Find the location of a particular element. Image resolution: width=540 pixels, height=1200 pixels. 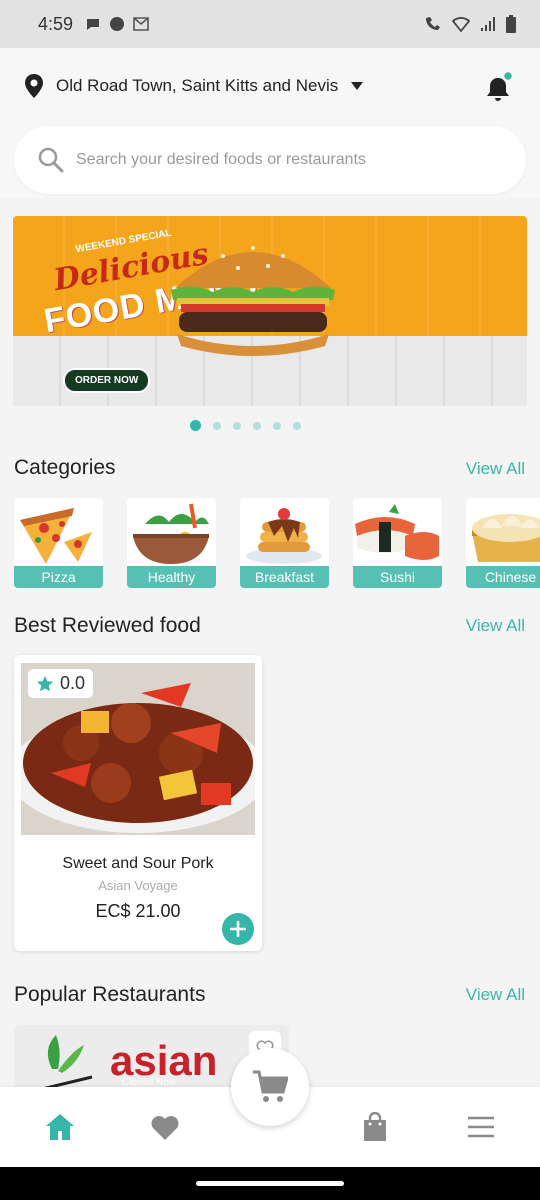

category-label: Healthy is located at coordinates (171, 577).